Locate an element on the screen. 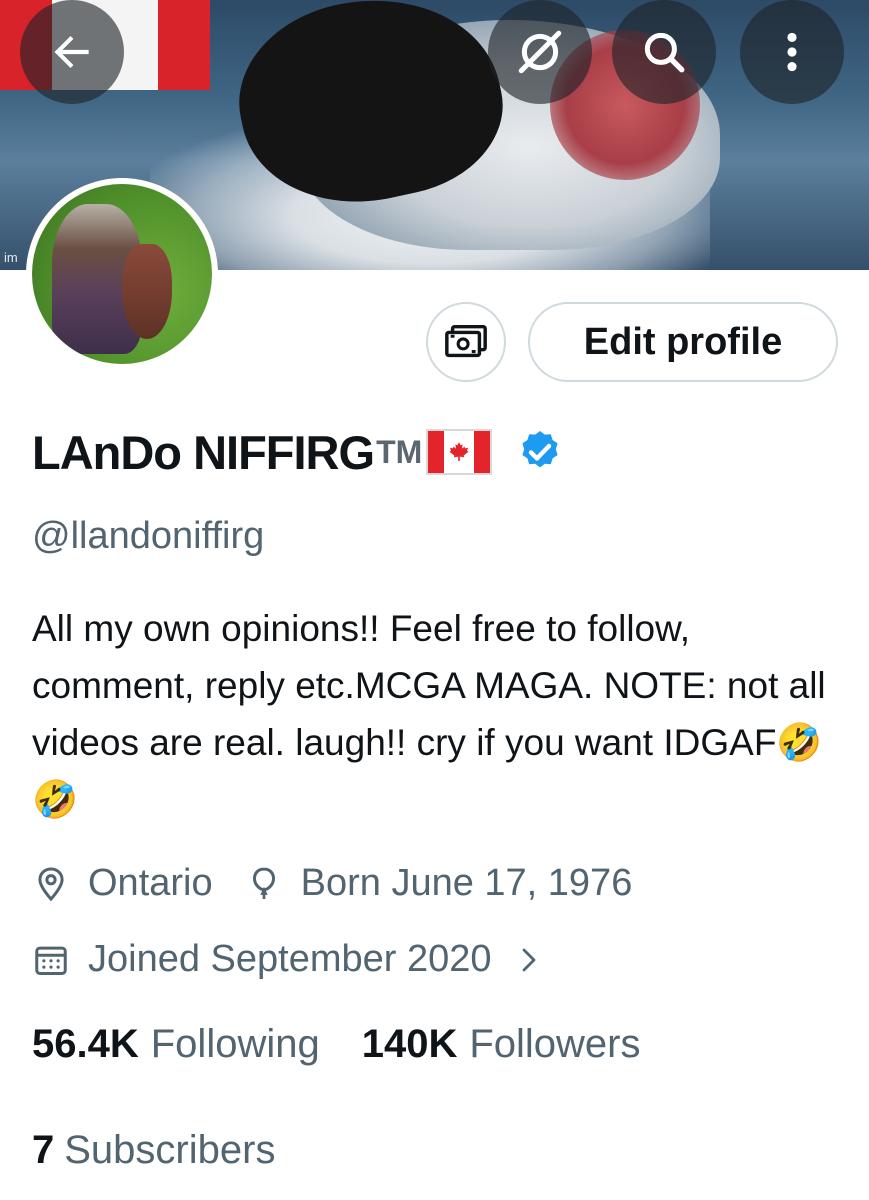  tip-button is located at coordinates (466, 342).